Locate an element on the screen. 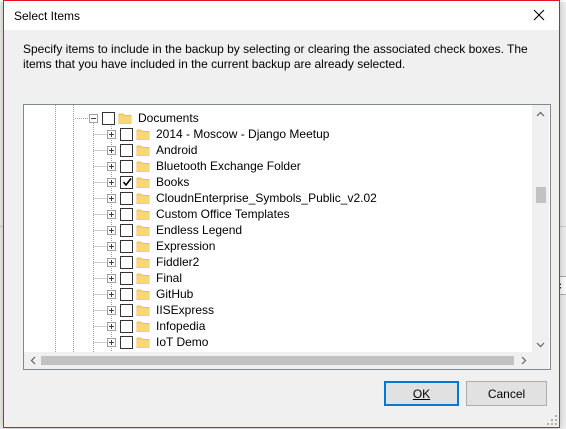 This screenshot has height=429, width=566. tree-item-label: Fiddler2 is located at coordinates (178, 262).